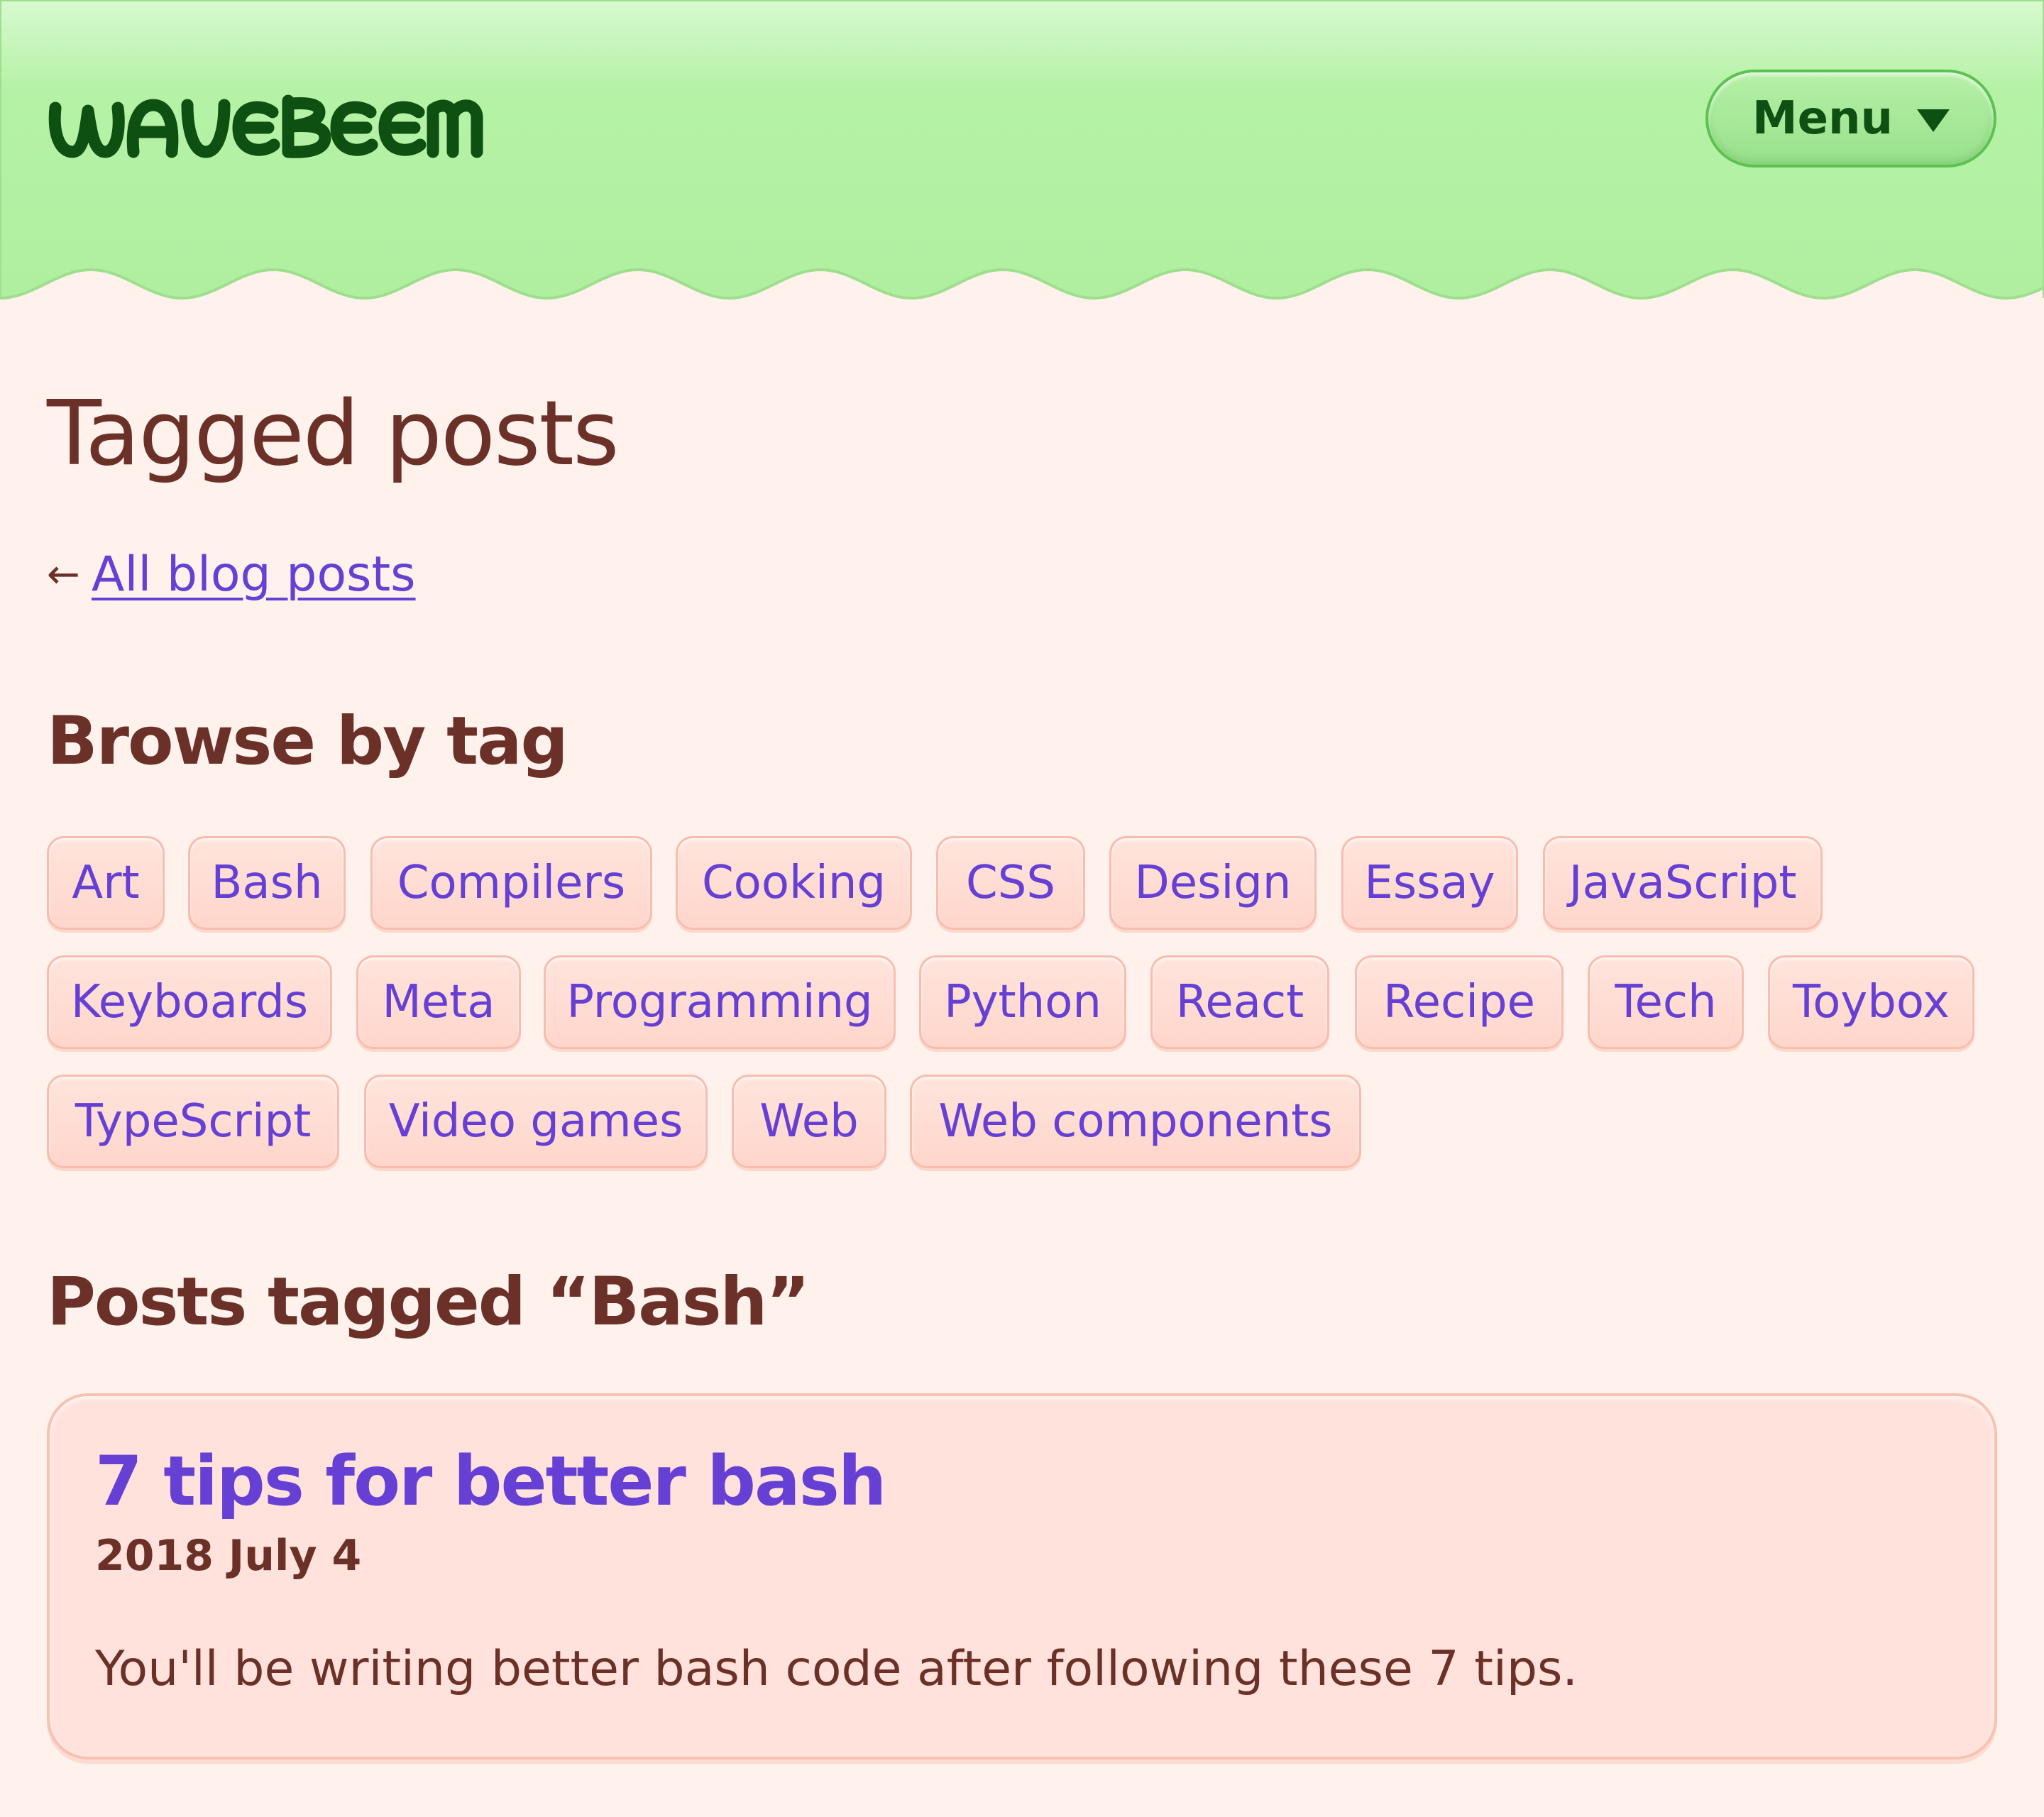  Describe the element at coordinates (1213, 883) in the screenshot. I see `tag-design: Design` at that location.